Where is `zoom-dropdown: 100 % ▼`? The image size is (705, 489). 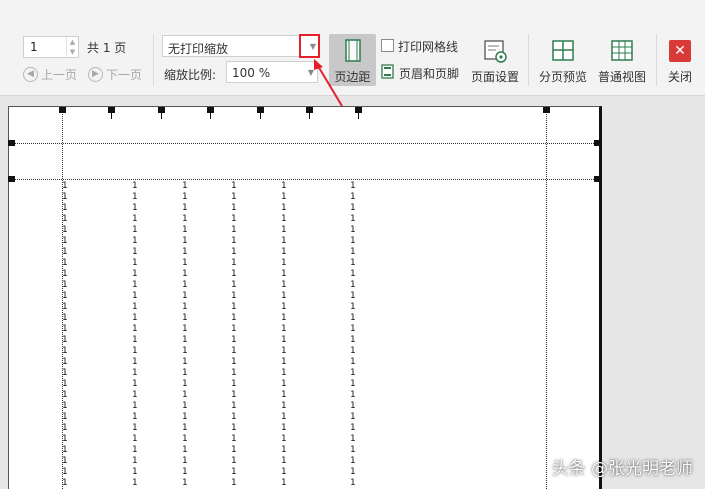 zoom-dropdown: 100 % ▼ is located at coordinates (272, 72).